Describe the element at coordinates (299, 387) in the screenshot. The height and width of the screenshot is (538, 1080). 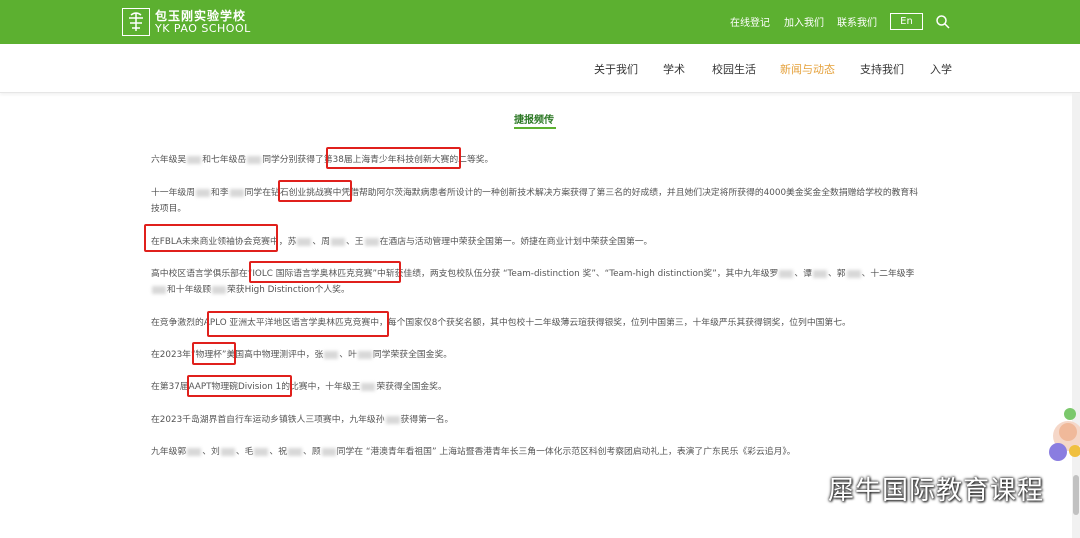
I see `news-item-7: 在第37届AAPT物理碗Division 1的比赛中，十年级王 荣获得全国金奖。` at that location.